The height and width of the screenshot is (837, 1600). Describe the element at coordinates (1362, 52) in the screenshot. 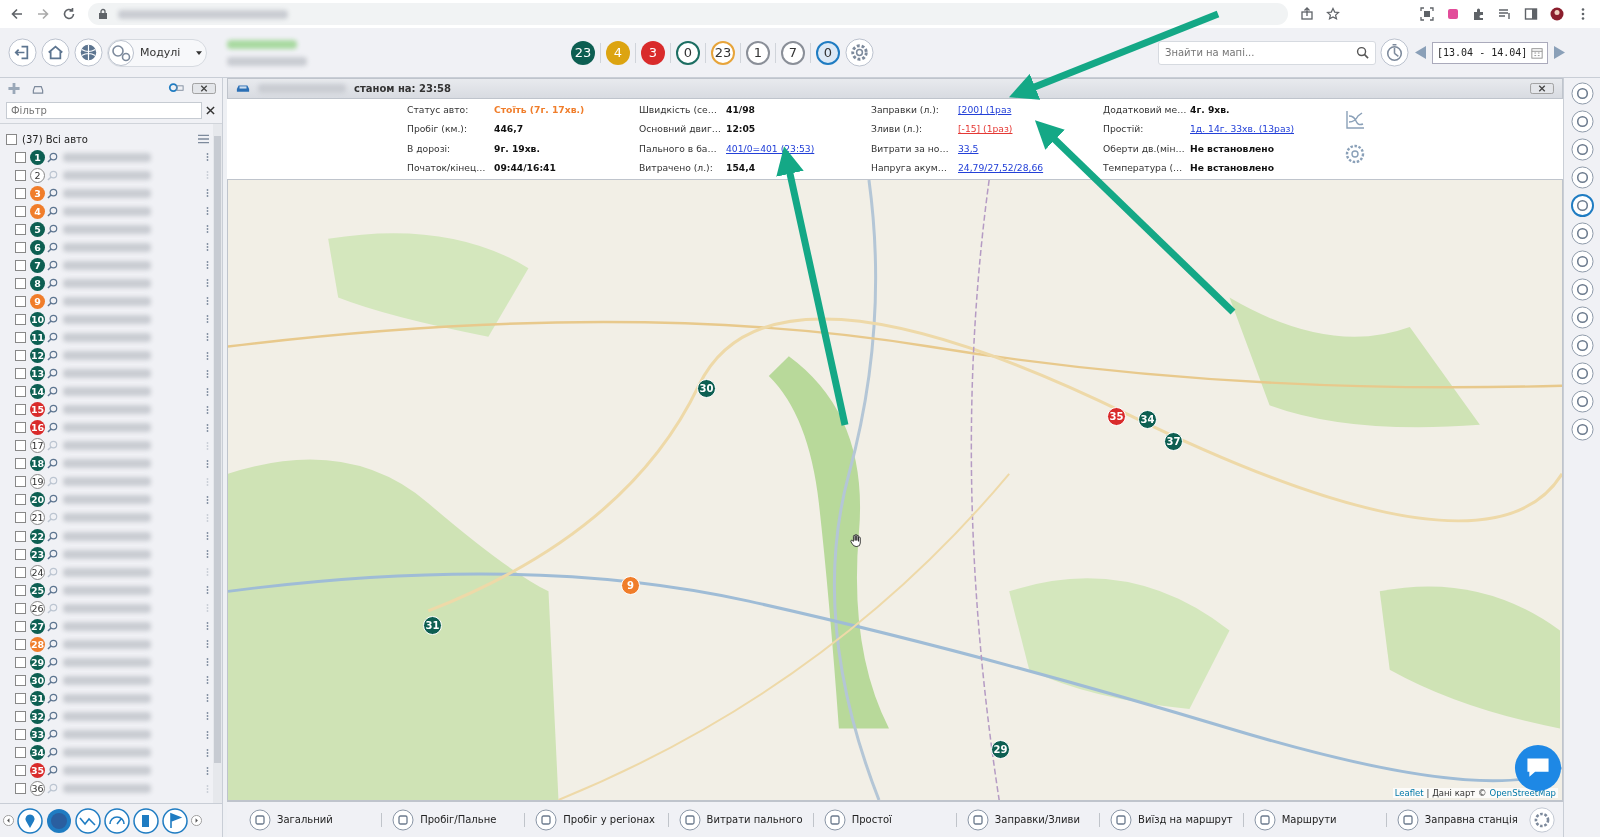

I see `search-icon` at that location.